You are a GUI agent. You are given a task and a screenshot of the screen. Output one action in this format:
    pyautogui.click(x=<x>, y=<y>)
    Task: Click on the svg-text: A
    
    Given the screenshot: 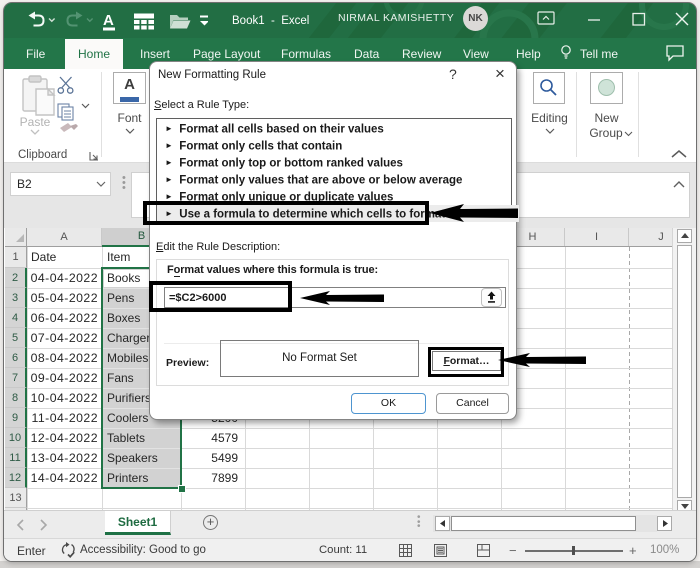 What is the action you would take?
    pyautogui.click(x=108, y=20)
    